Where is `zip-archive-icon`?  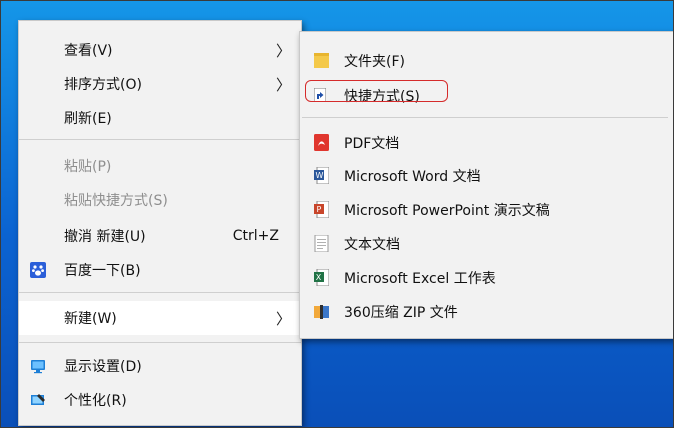 zip-archive-icon is located at coordinates (321, 312).